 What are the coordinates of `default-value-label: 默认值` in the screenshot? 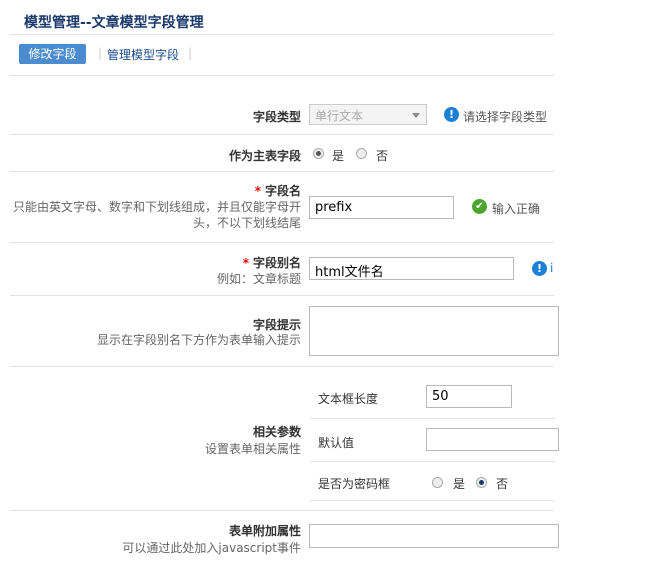 It's located at (336, 443).